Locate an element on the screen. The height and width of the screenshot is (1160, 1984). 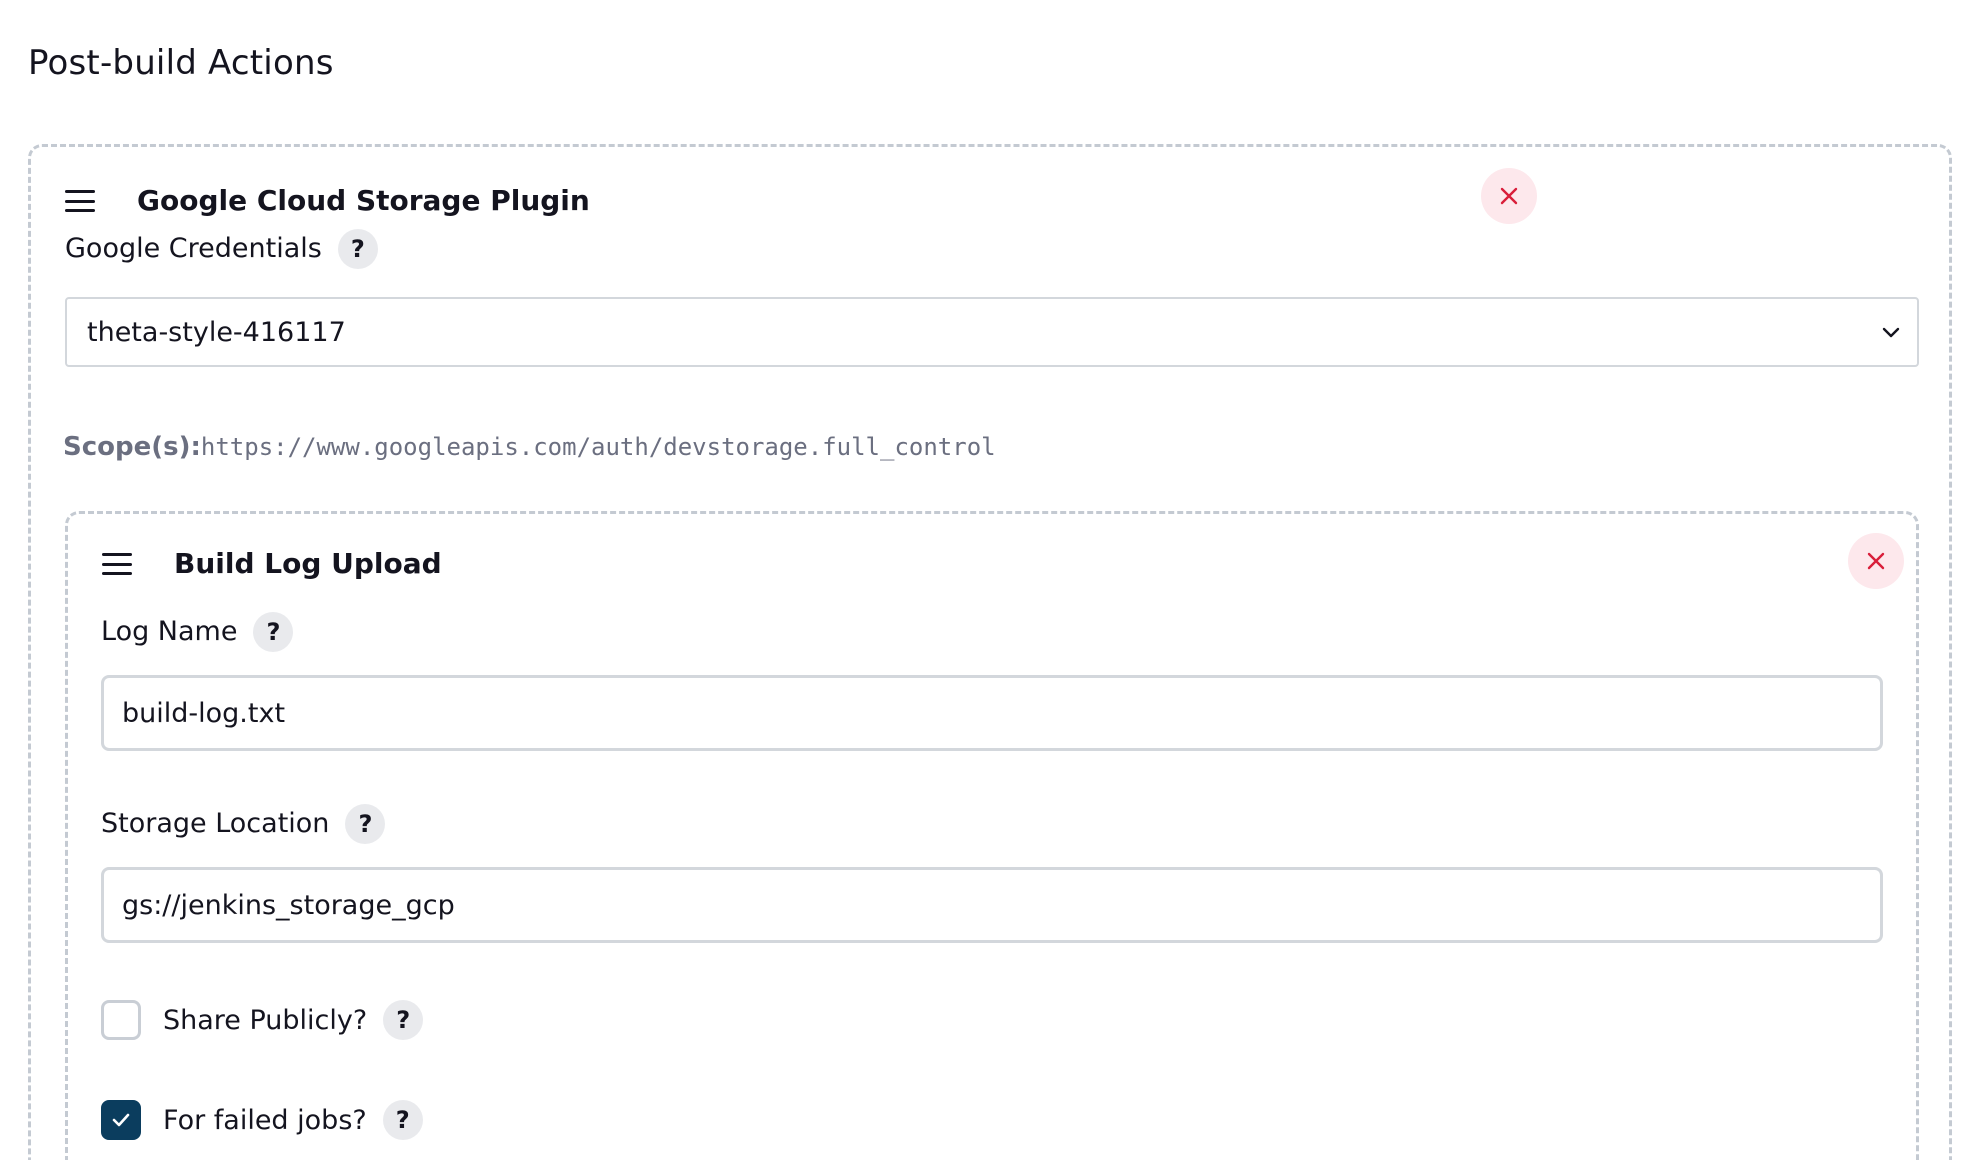
google-credentials-label: Google Credentials ? is located at coordinates (221, 249).